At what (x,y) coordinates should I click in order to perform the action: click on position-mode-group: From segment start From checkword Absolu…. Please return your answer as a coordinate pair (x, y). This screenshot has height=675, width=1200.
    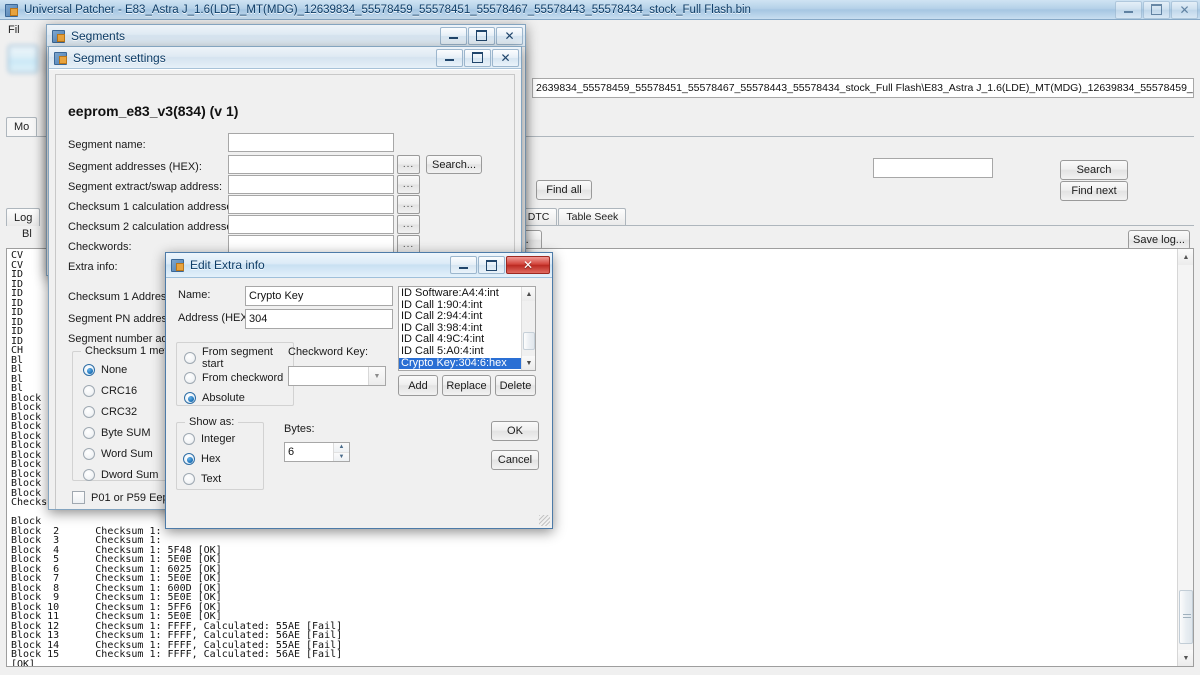
    Looking at the image, I should click on (235, 374).